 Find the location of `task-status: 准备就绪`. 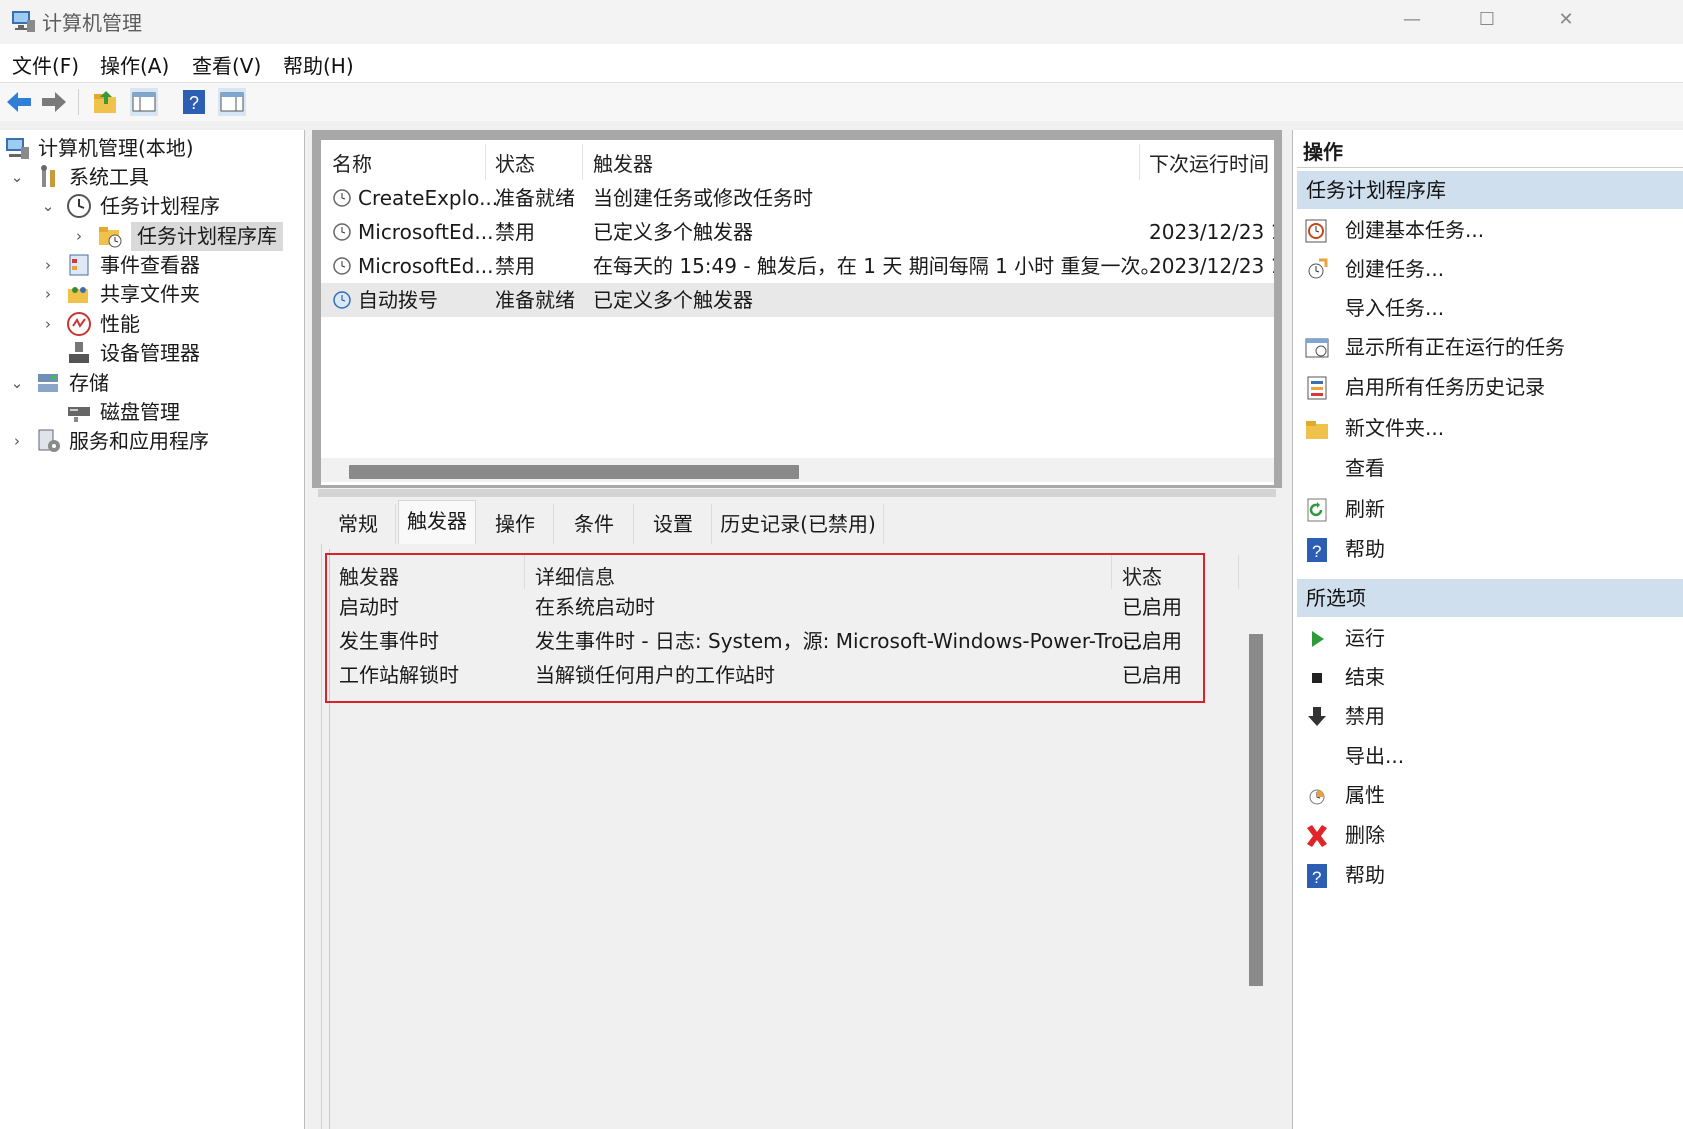

task-status: 准备就绪 is located at coordinates (535, 198).